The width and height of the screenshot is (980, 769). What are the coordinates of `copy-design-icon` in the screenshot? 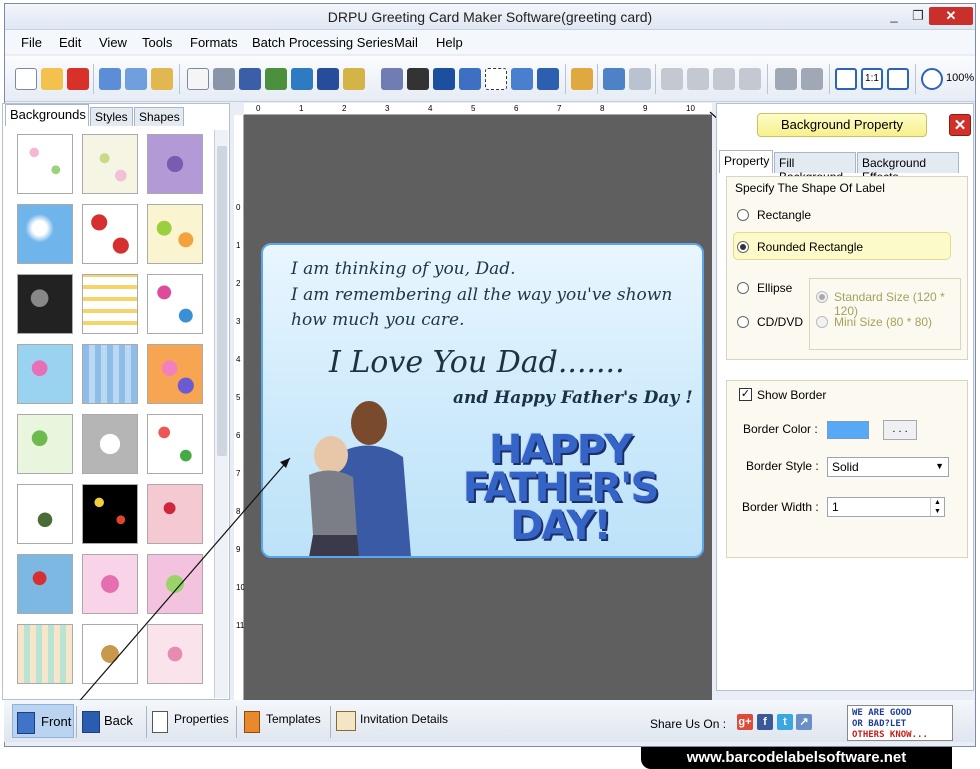 It's located at (250, 79).